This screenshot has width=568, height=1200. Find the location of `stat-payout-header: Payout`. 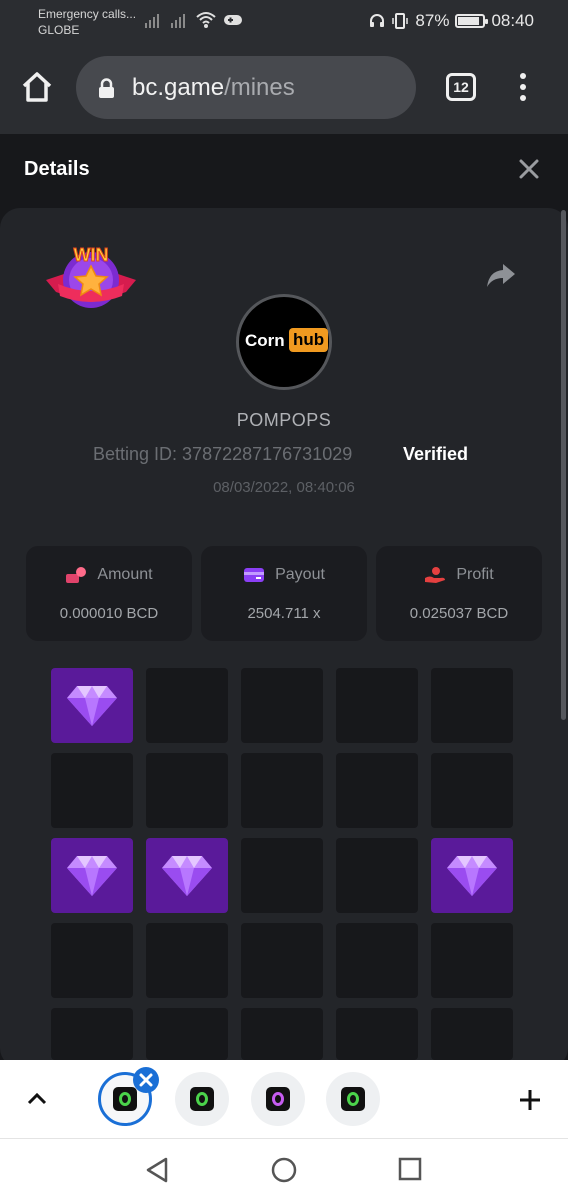

stat-payout-header: Payout is located at coordinates (284, 575).